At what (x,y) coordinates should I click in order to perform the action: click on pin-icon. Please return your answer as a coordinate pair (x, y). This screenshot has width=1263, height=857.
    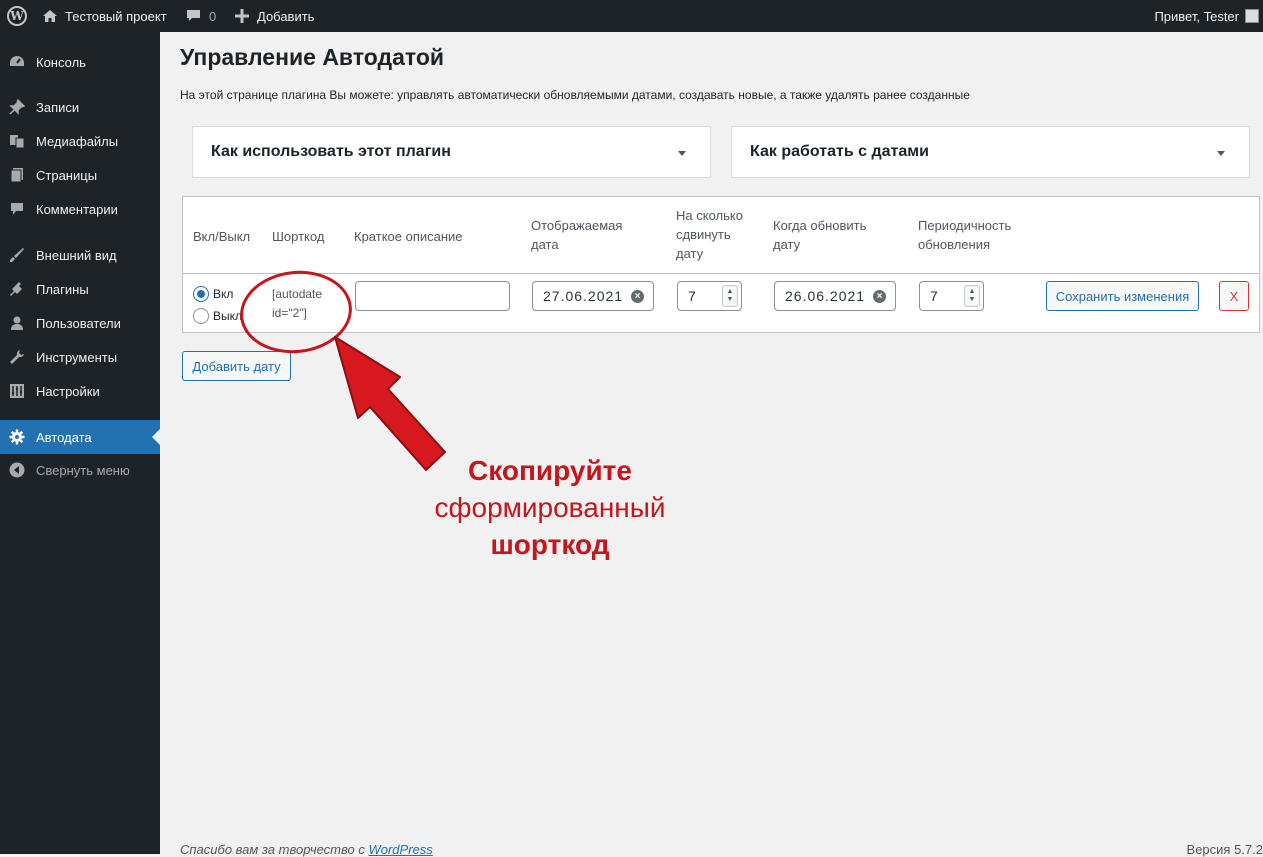
    Looking at the image, I should click on (17, 107).